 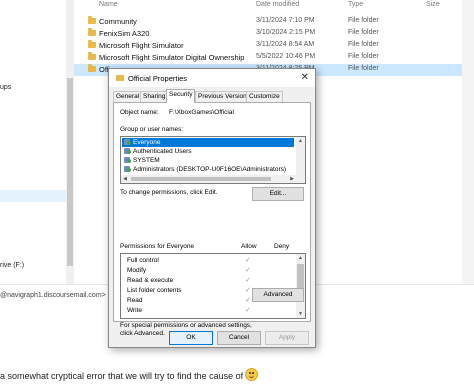 I want to click on advanced-hint-line-2: click Advanced., so click(x=142, y=333).